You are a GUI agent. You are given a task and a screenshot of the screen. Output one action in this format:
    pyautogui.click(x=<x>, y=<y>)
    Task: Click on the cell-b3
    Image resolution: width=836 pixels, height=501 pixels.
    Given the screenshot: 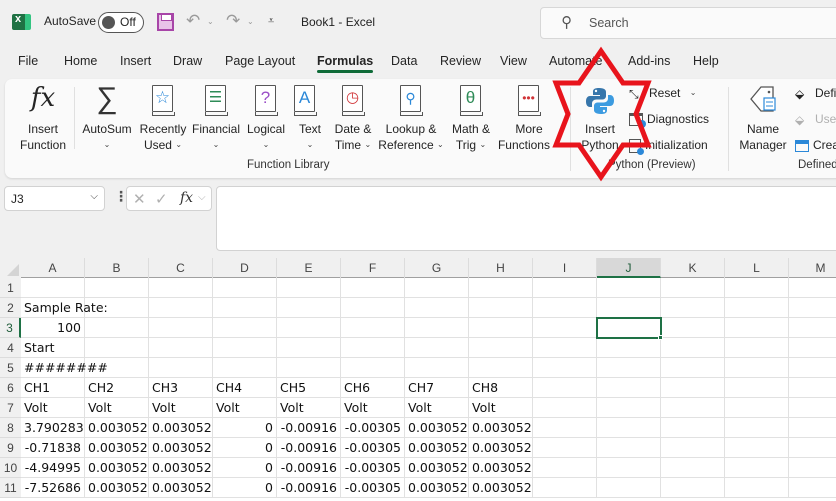 What is the action you would take?
    pyautogui.click(x=117, y=328)
    